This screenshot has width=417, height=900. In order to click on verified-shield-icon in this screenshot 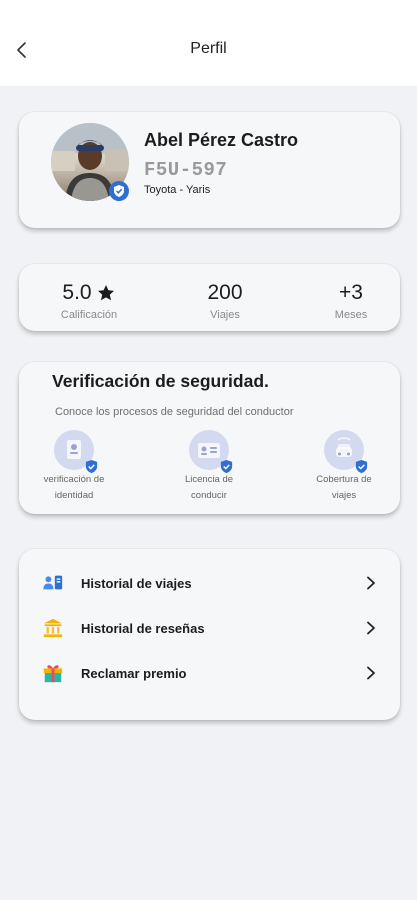, I will do `click(119, 191)`.